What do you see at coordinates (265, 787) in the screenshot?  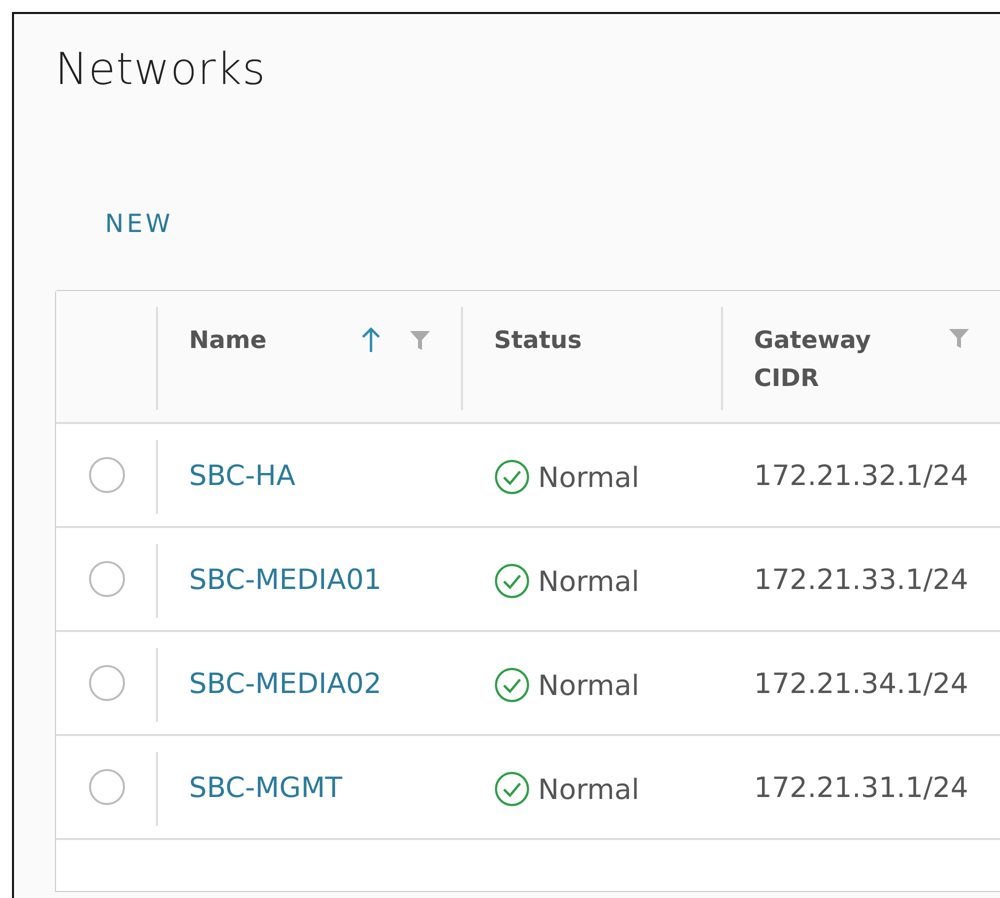 I see `network-link: SBC-MGMT` at bounding box center [265, 787].